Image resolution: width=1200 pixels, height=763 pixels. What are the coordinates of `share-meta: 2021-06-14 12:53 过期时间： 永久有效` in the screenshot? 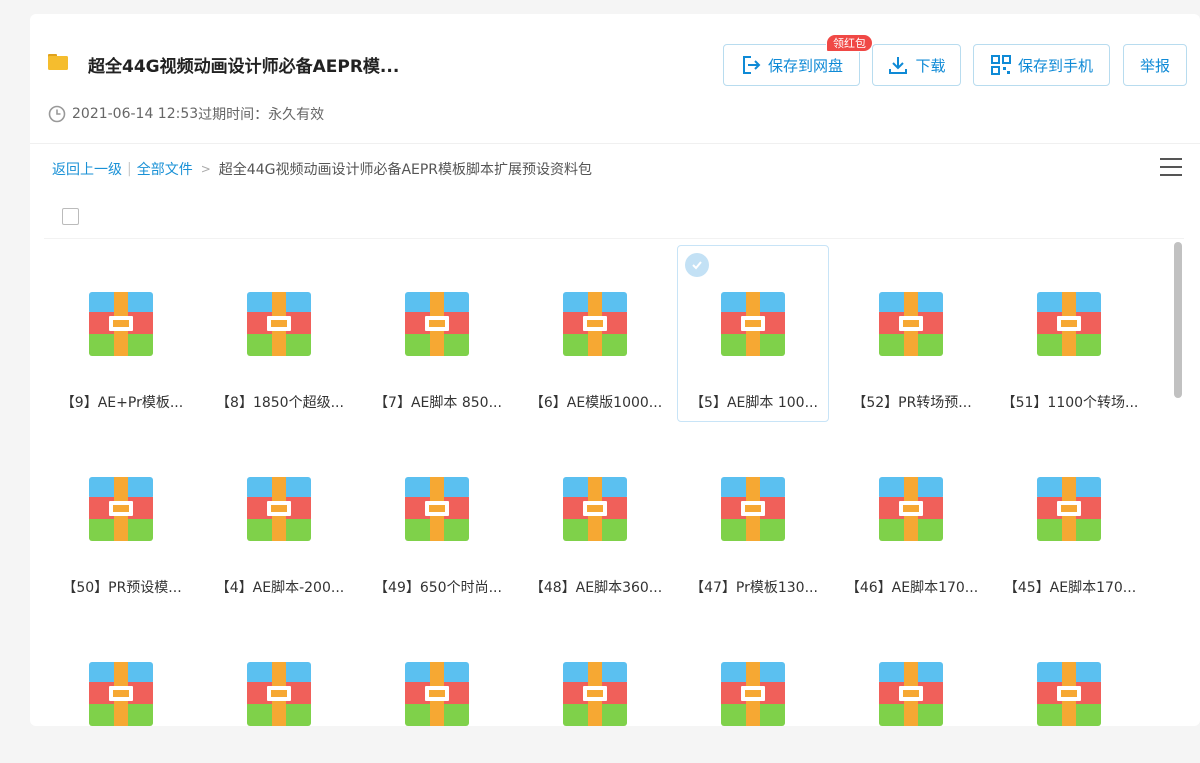 It's located at (186, 114).